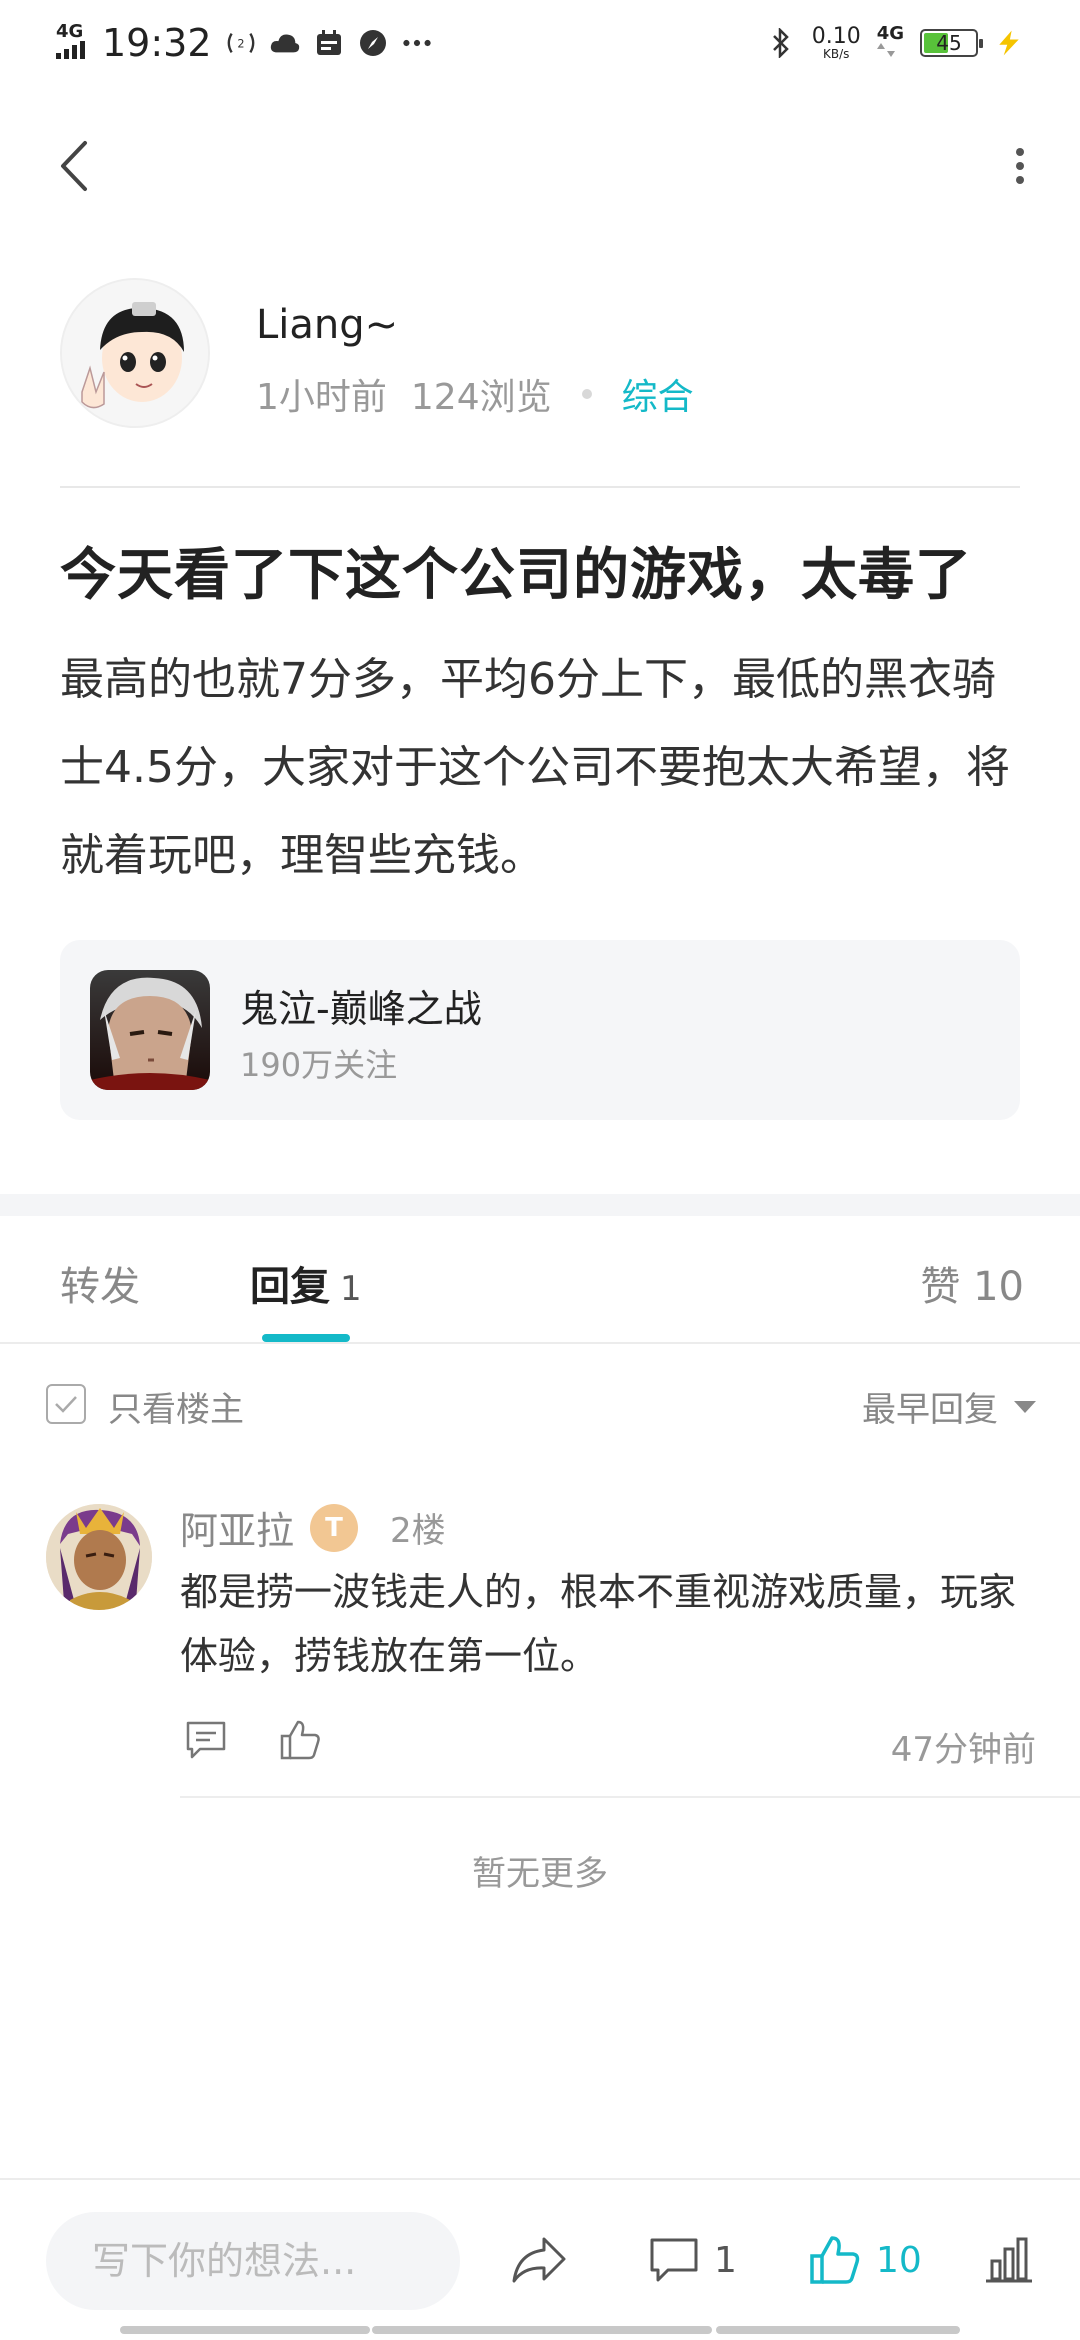  I want to click on svg-text: 2, so click(240, 44).